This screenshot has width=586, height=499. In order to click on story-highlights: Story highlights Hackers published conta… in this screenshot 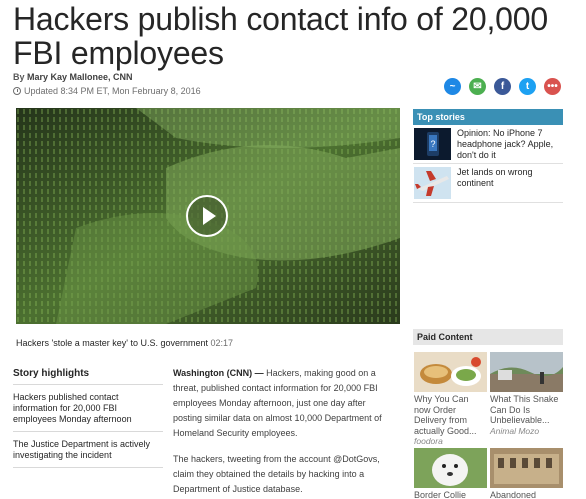, I will do `click(88, 418)`.